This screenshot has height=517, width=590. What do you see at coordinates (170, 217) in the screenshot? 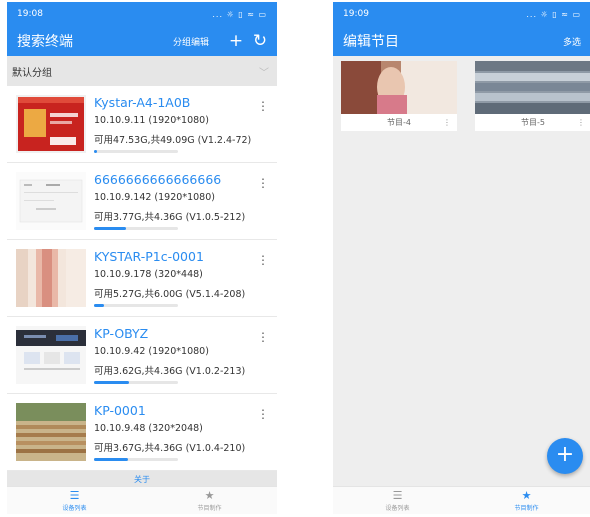
I see `device-storage: 可用3.77G,共4.36G (V1.0.5-212)` at bounding box center [170, 217].